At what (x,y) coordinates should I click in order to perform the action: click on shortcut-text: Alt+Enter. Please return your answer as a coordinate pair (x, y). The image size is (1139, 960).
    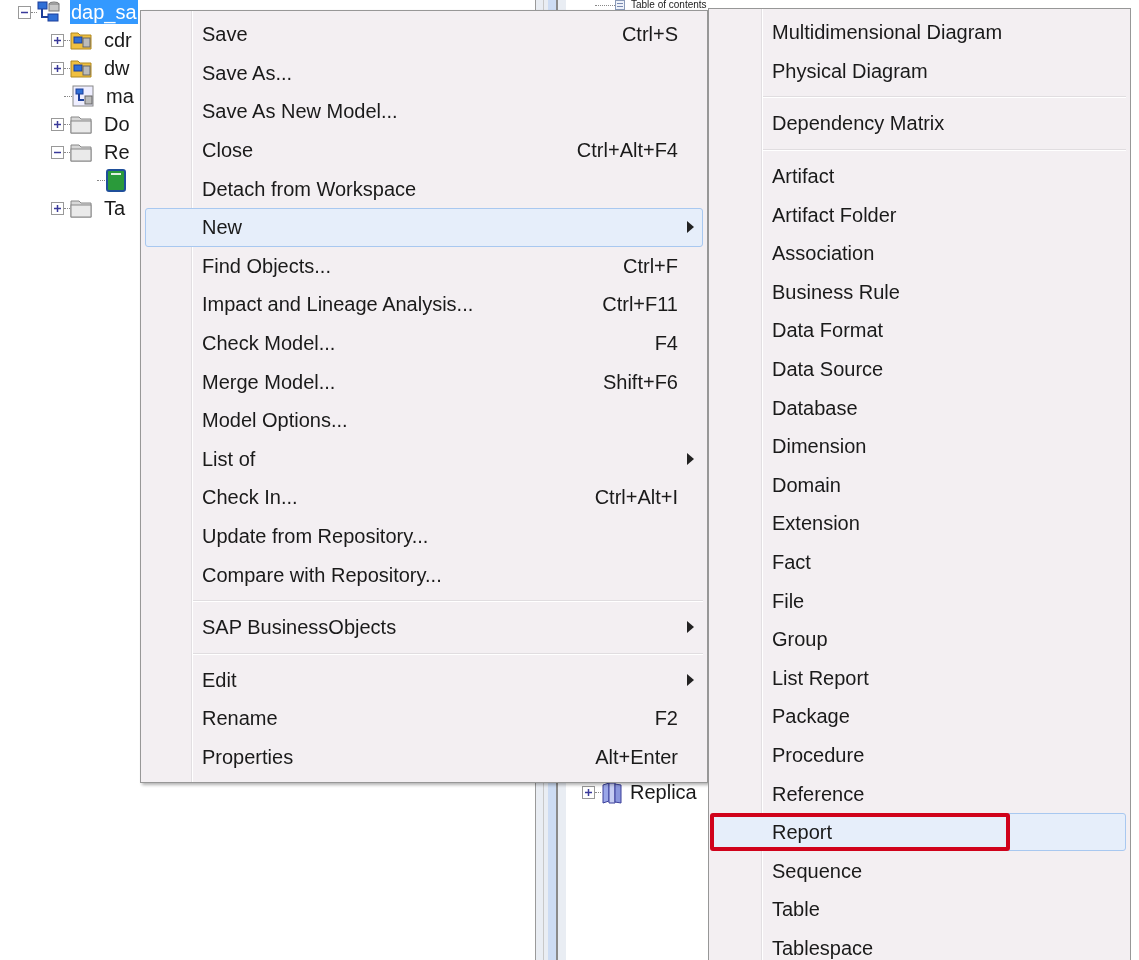
    Looking at the image, I should click on (636, 757).